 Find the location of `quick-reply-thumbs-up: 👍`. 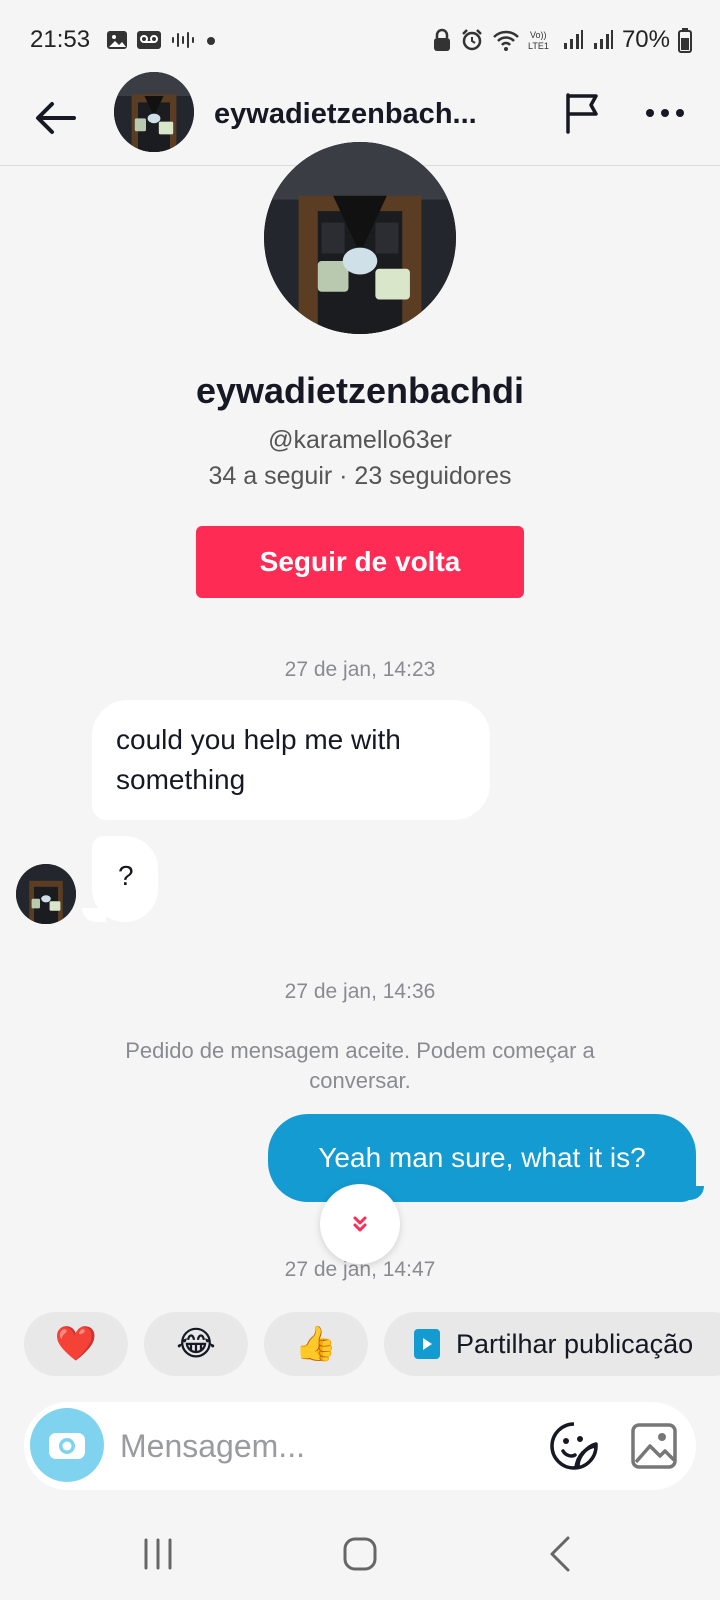

quick-reply-thumbs-up: 👍 is located at coordinates (316, 1344).